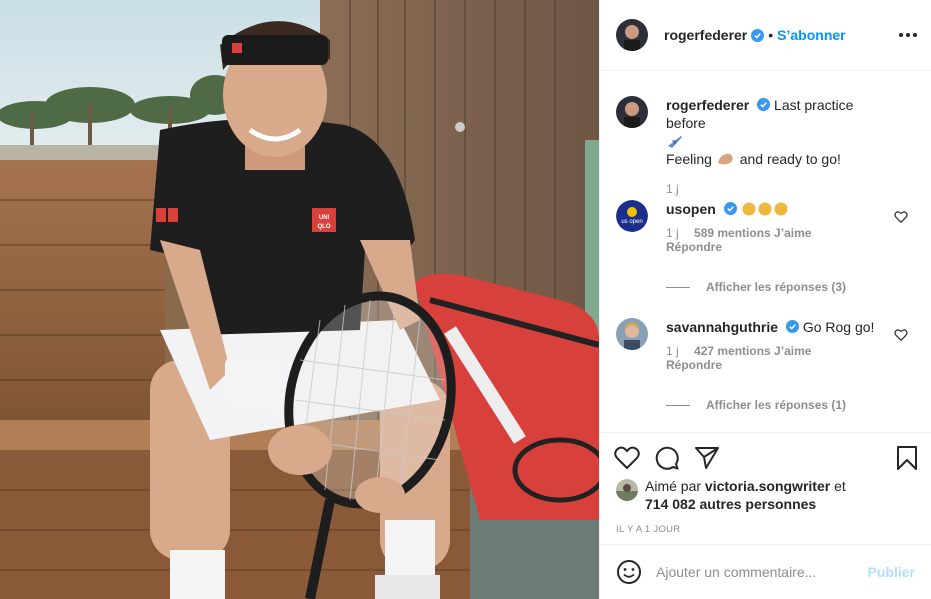 The width and height of the screenshot is (931, 599). I want to click on comment-body: usopen 1 j 589 mentions J’aime Répondre, so click(781, 227).